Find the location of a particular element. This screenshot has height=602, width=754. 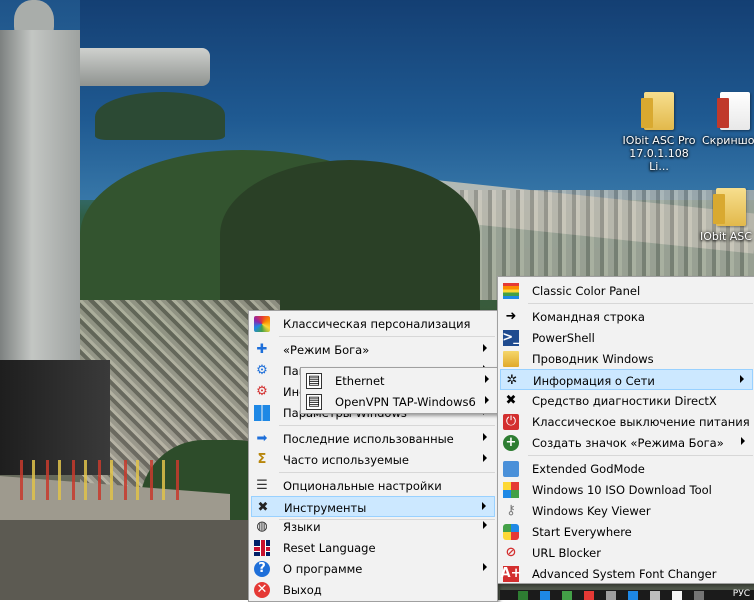

globe-icon: ◍ is located at coordinates (262, 526).